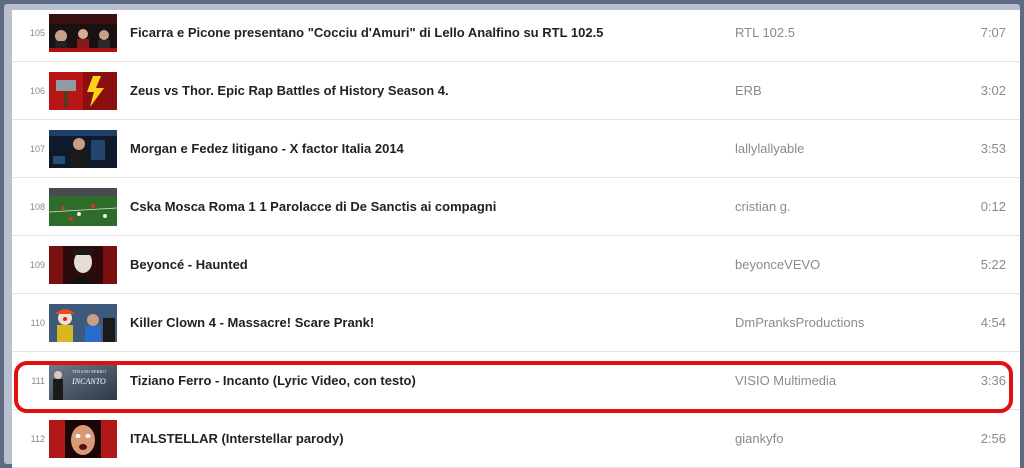  What do you see at coordinates (89, 371) in the screenshot?
I see `thumb-artist-text: TIZIANO FERRO` at bounding box center [89, 371].